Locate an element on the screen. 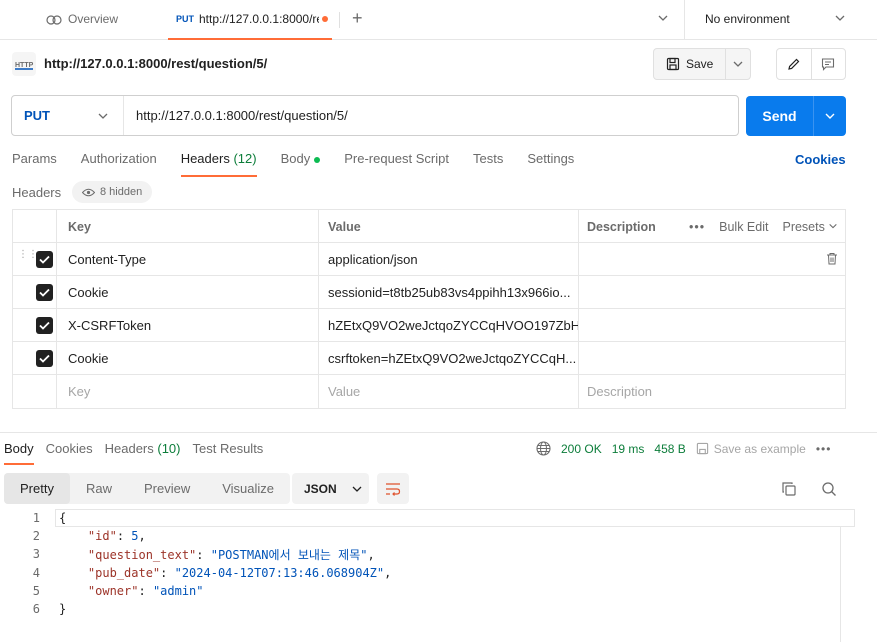 Image resolution: width=877 pixels, height=642 pixels. response-tab-test-results: Test Results is located at coordinates (228, 453).